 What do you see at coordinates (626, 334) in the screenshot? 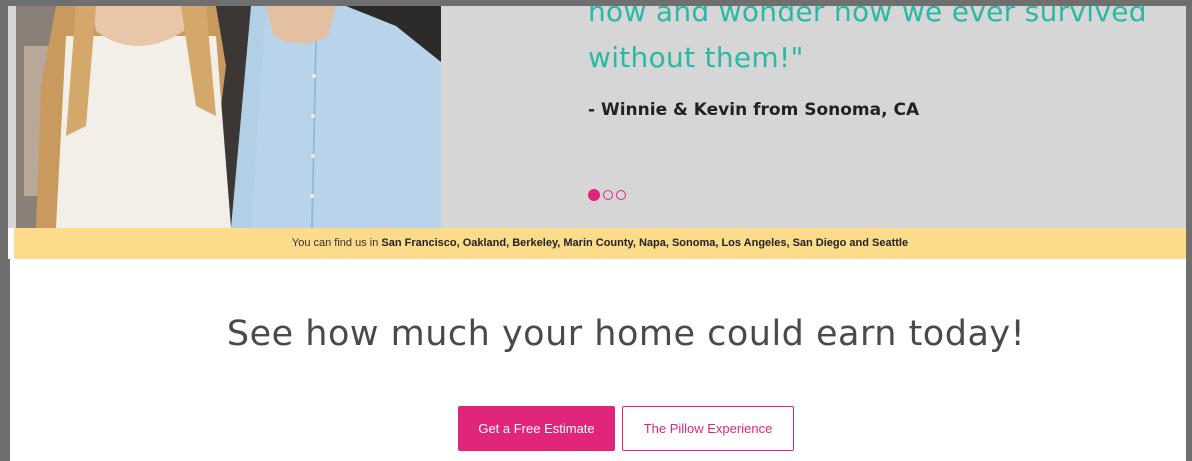
I see `cta-title: See how much your home could earn today!` at bounding box center [626, 334].